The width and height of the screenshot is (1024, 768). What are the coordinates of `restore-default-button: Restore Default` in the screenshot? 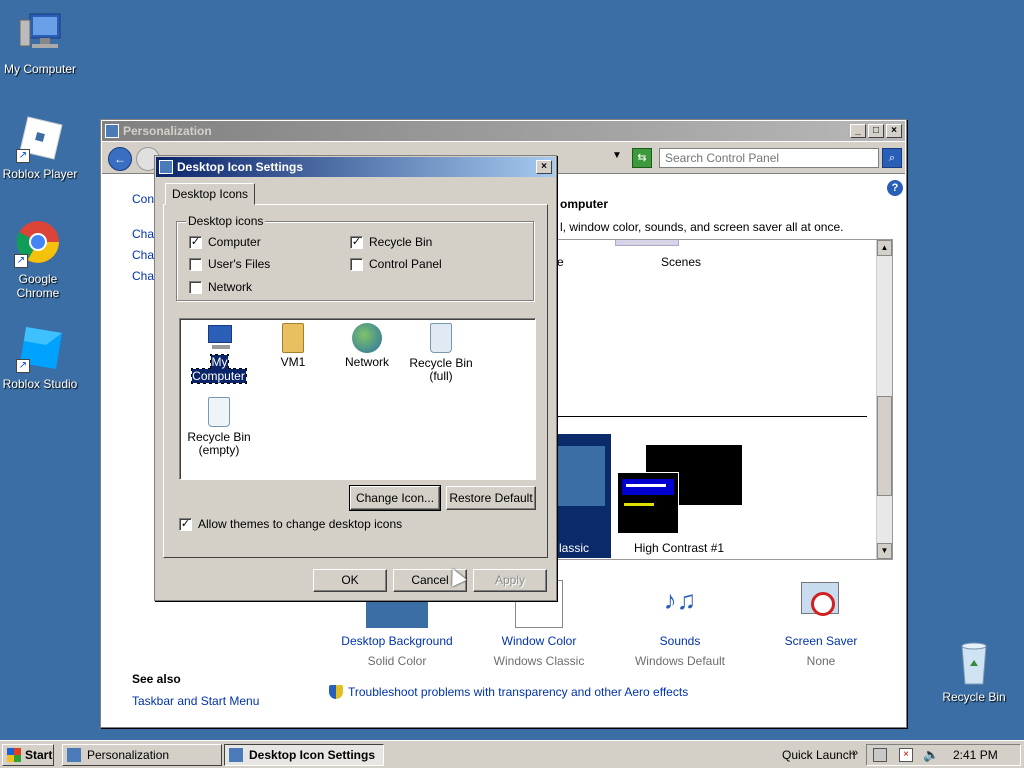 It's located at (491, 498).